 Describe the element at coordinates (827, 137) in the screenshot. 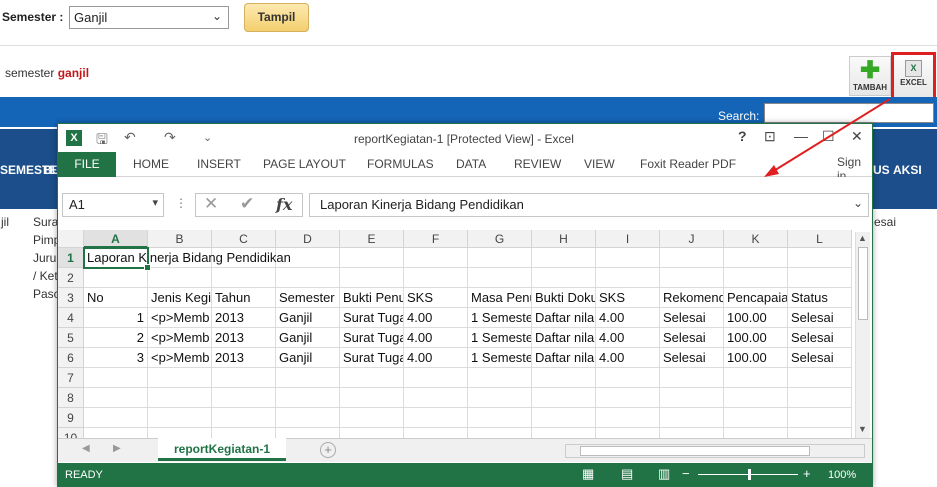

I see `red-arrow-icon` at that location.